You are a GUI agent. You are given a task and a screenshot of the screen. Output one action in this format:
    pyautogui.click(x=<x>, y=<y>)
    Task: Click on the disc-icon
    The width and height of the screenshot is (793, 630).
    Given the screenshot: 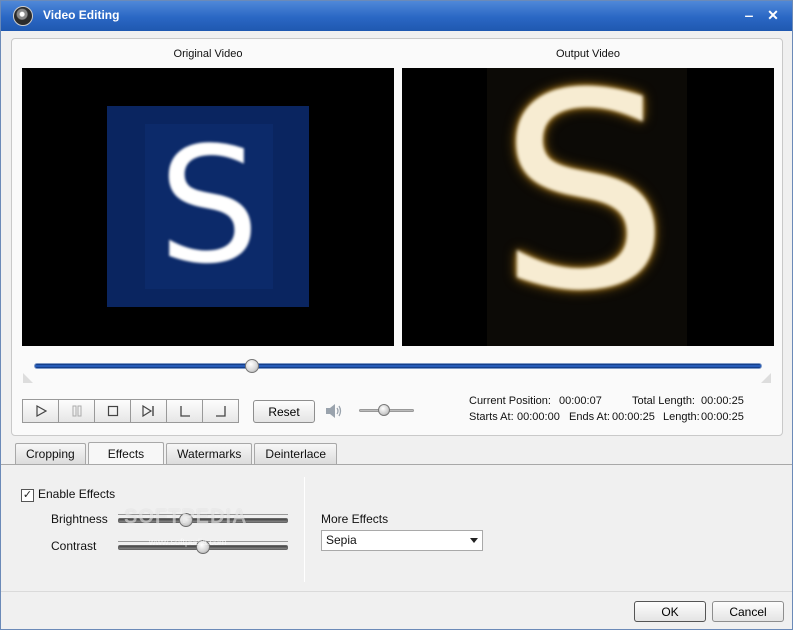 What is the action you would take?
    pyautogui.click(x=23, y=16)
    